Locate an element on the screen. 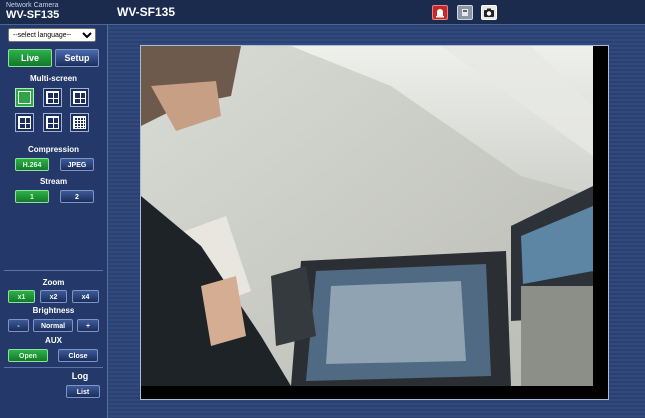  camera-title: WV-SF135 is located at coordinates (146, 12).